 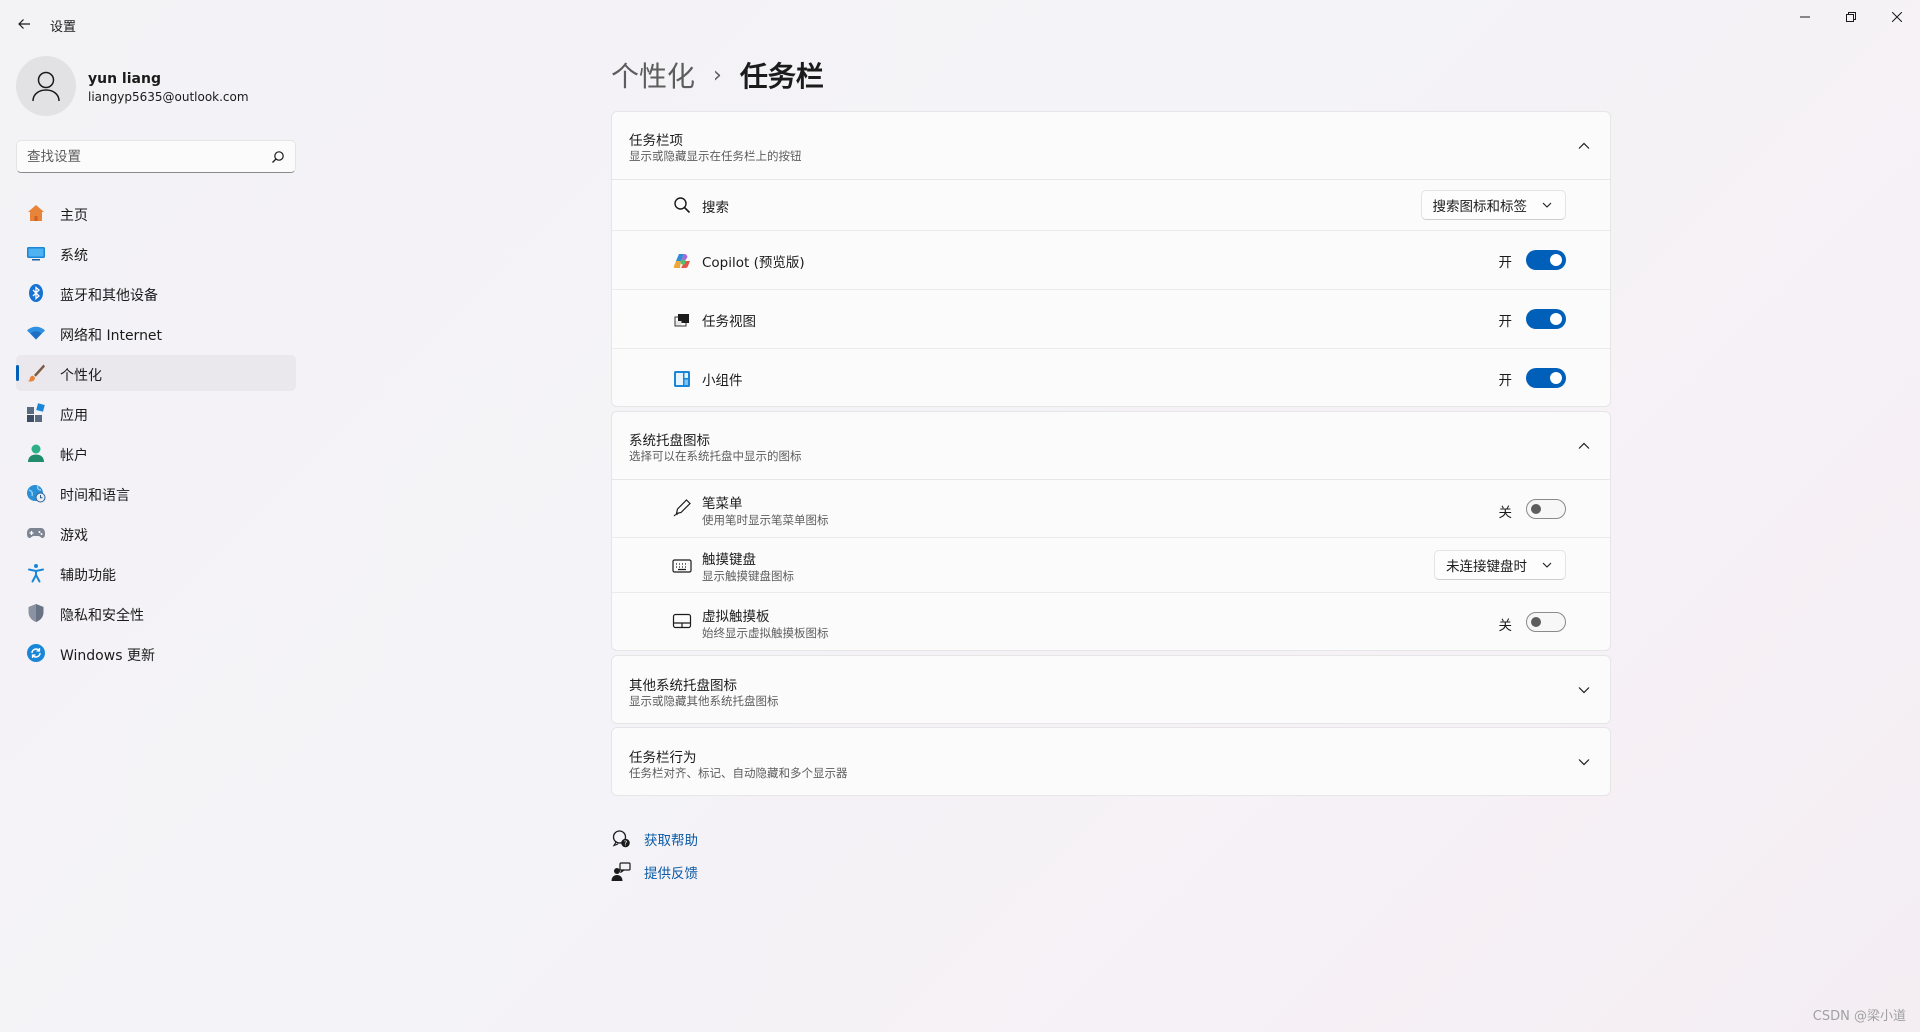 I want to click on sidebar-item-label: 帐户, so click(x=74, y=456).